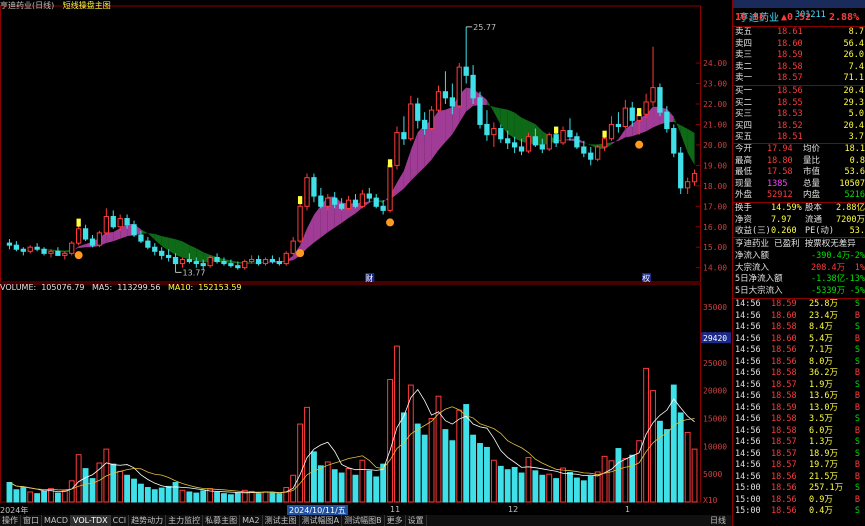 The image size is (865, 526). I want to click on indicator-tab: 测试幅图A, so click(321, 520).